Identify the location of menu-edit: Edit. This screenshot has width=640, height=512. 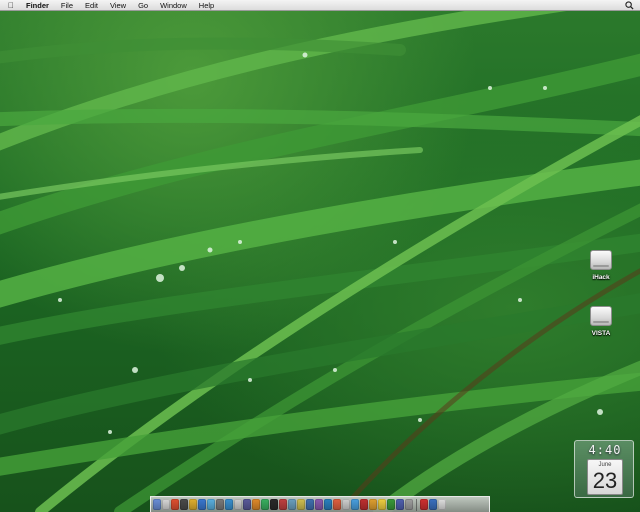
(91, 5).